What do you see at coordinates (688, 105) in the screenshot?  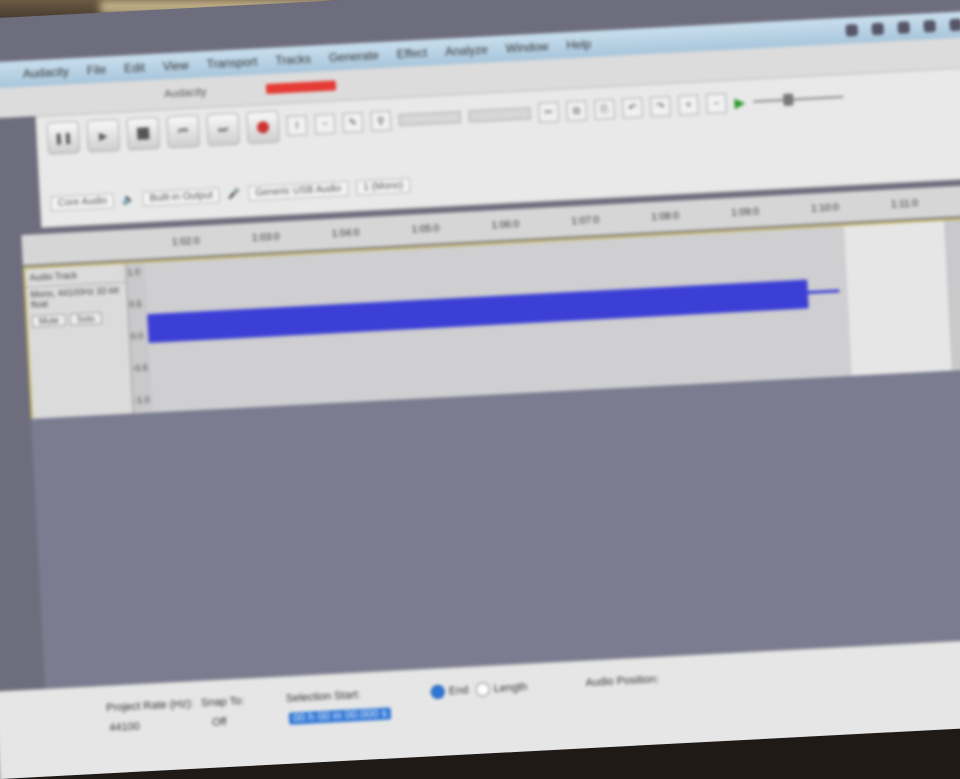 I see `zoom-in-icon: +` at bounding box center [688, 105].